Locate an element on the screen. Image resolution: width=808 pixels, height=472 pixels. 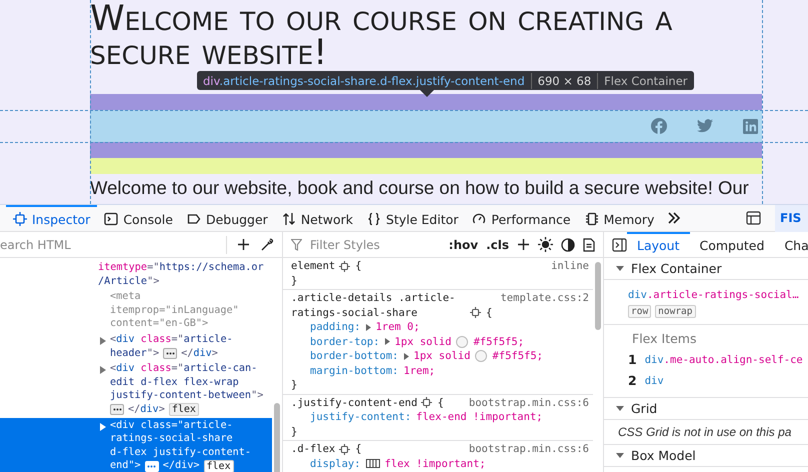
property-name: border-top: is located at coordinates (345, 341).